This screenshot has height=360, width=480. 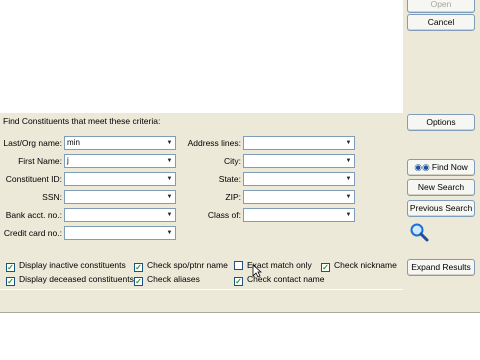 What do you see at coordinates (33, 215) in the screenshot?
I see `bank-acct-label: Bank acct. no.:` at bounding box center [33, 215].